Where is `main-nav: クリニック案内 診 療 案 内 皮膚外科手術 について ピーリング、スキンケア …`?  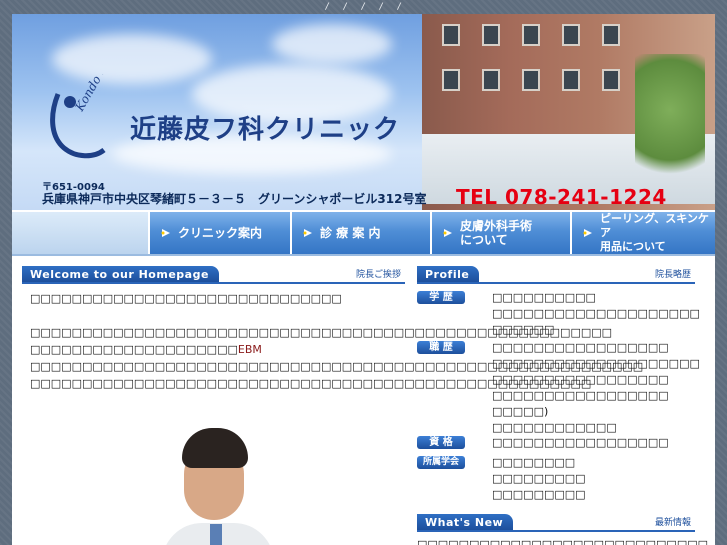
main-nav: クリニック案内 診 療 案 内 皮膚外科手術 について ピーリング、スキンケア … is located at coordinates (363, 233).